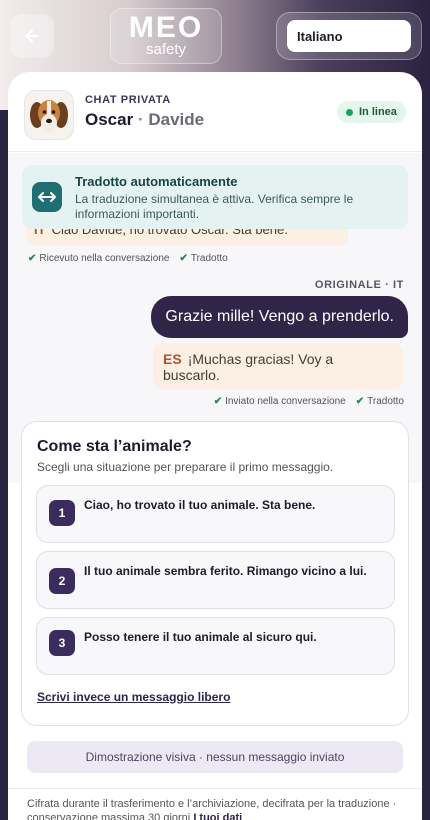 The width and height of the screenshot is (430, 820). Describe the element at coordinates (99, 258) in the screenshot. I see `status-received: ✔ Ricevuto nella conversazione` at that location.